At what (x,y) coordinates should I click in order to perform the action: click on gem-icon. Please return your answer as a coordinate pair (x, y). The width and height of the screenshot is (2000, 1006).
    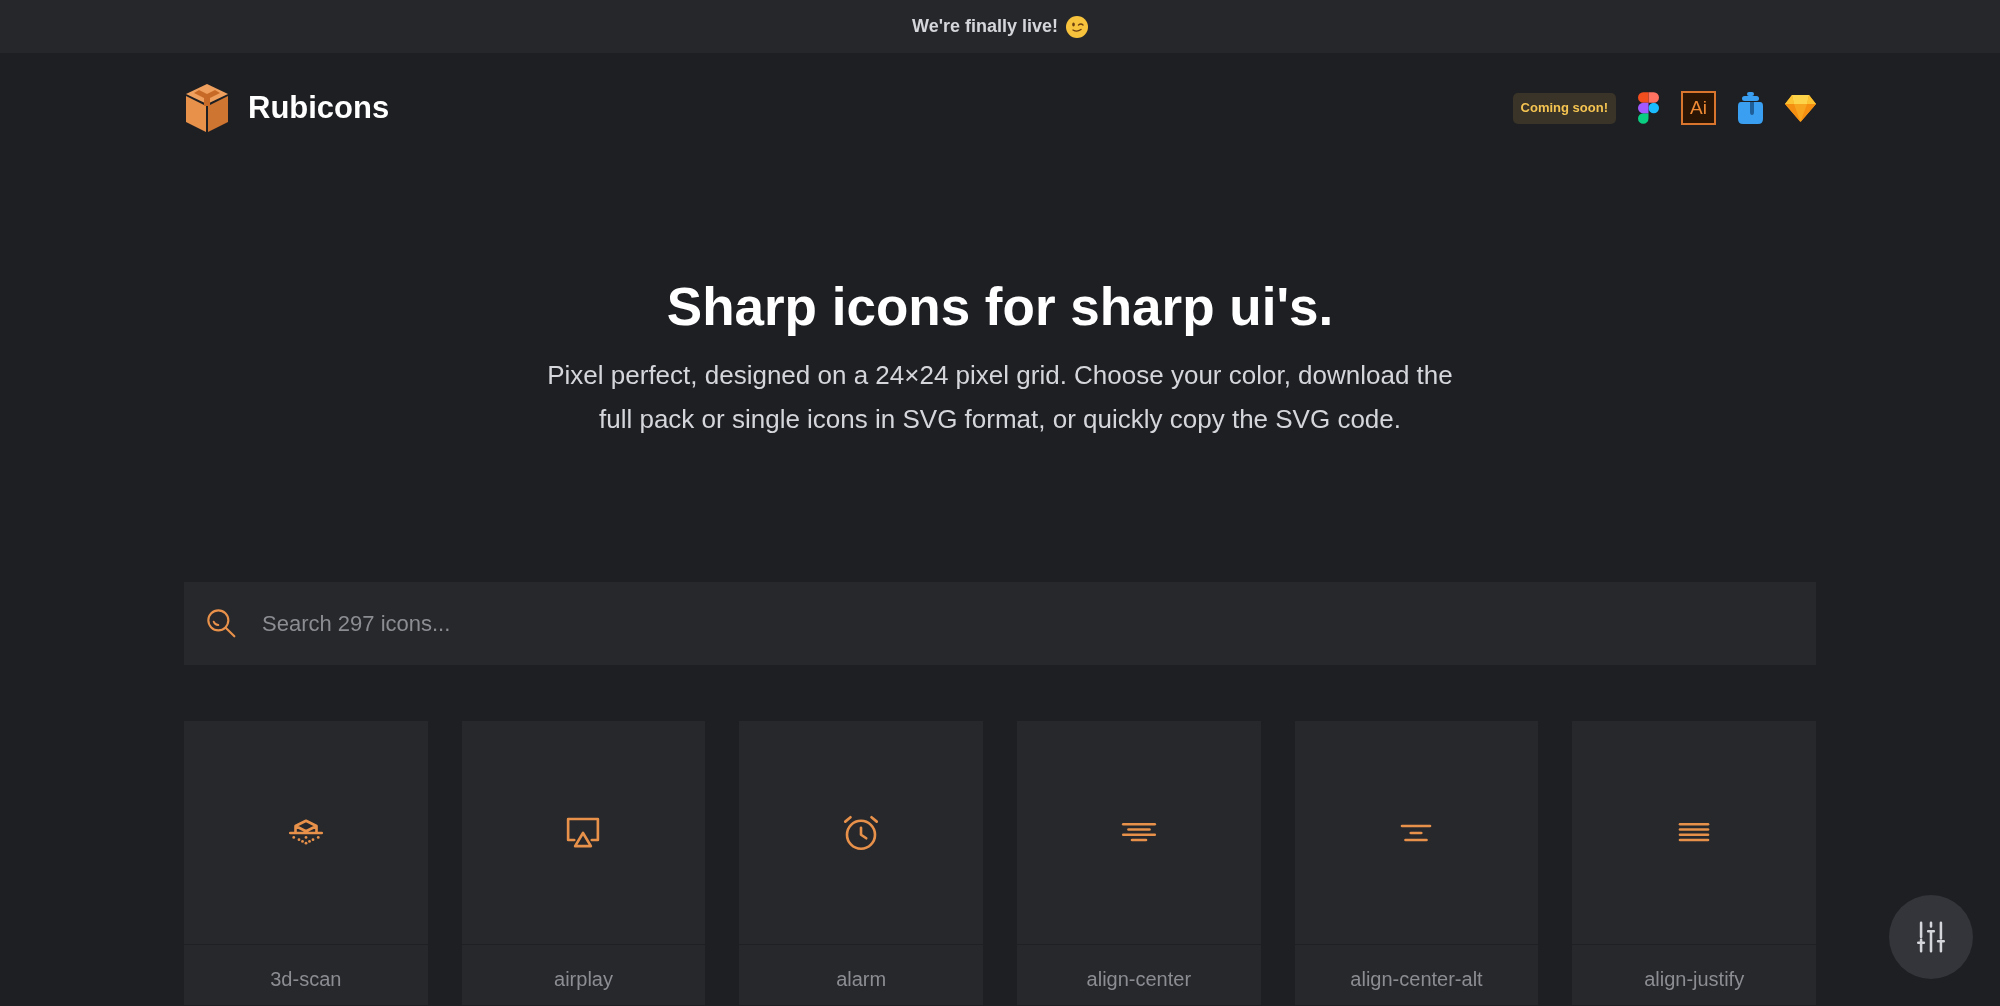
    Looking at the image, I should click on (1800, 108).